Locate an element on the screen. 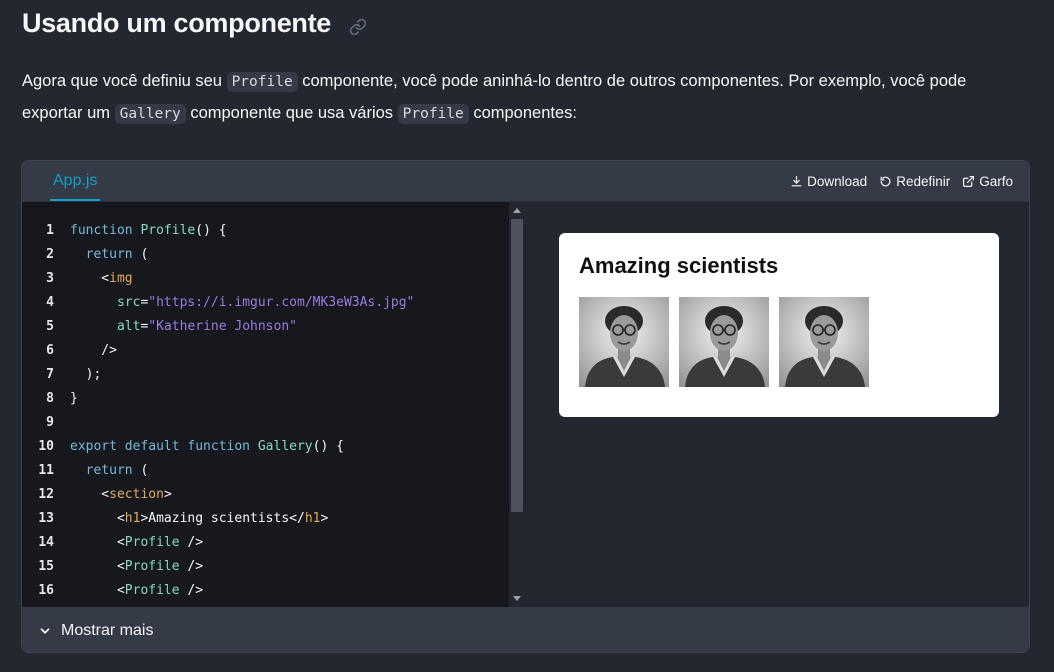 This screenshot has width=1054, height=672. fork-button: Garfo is located at coordinates (987, 181).